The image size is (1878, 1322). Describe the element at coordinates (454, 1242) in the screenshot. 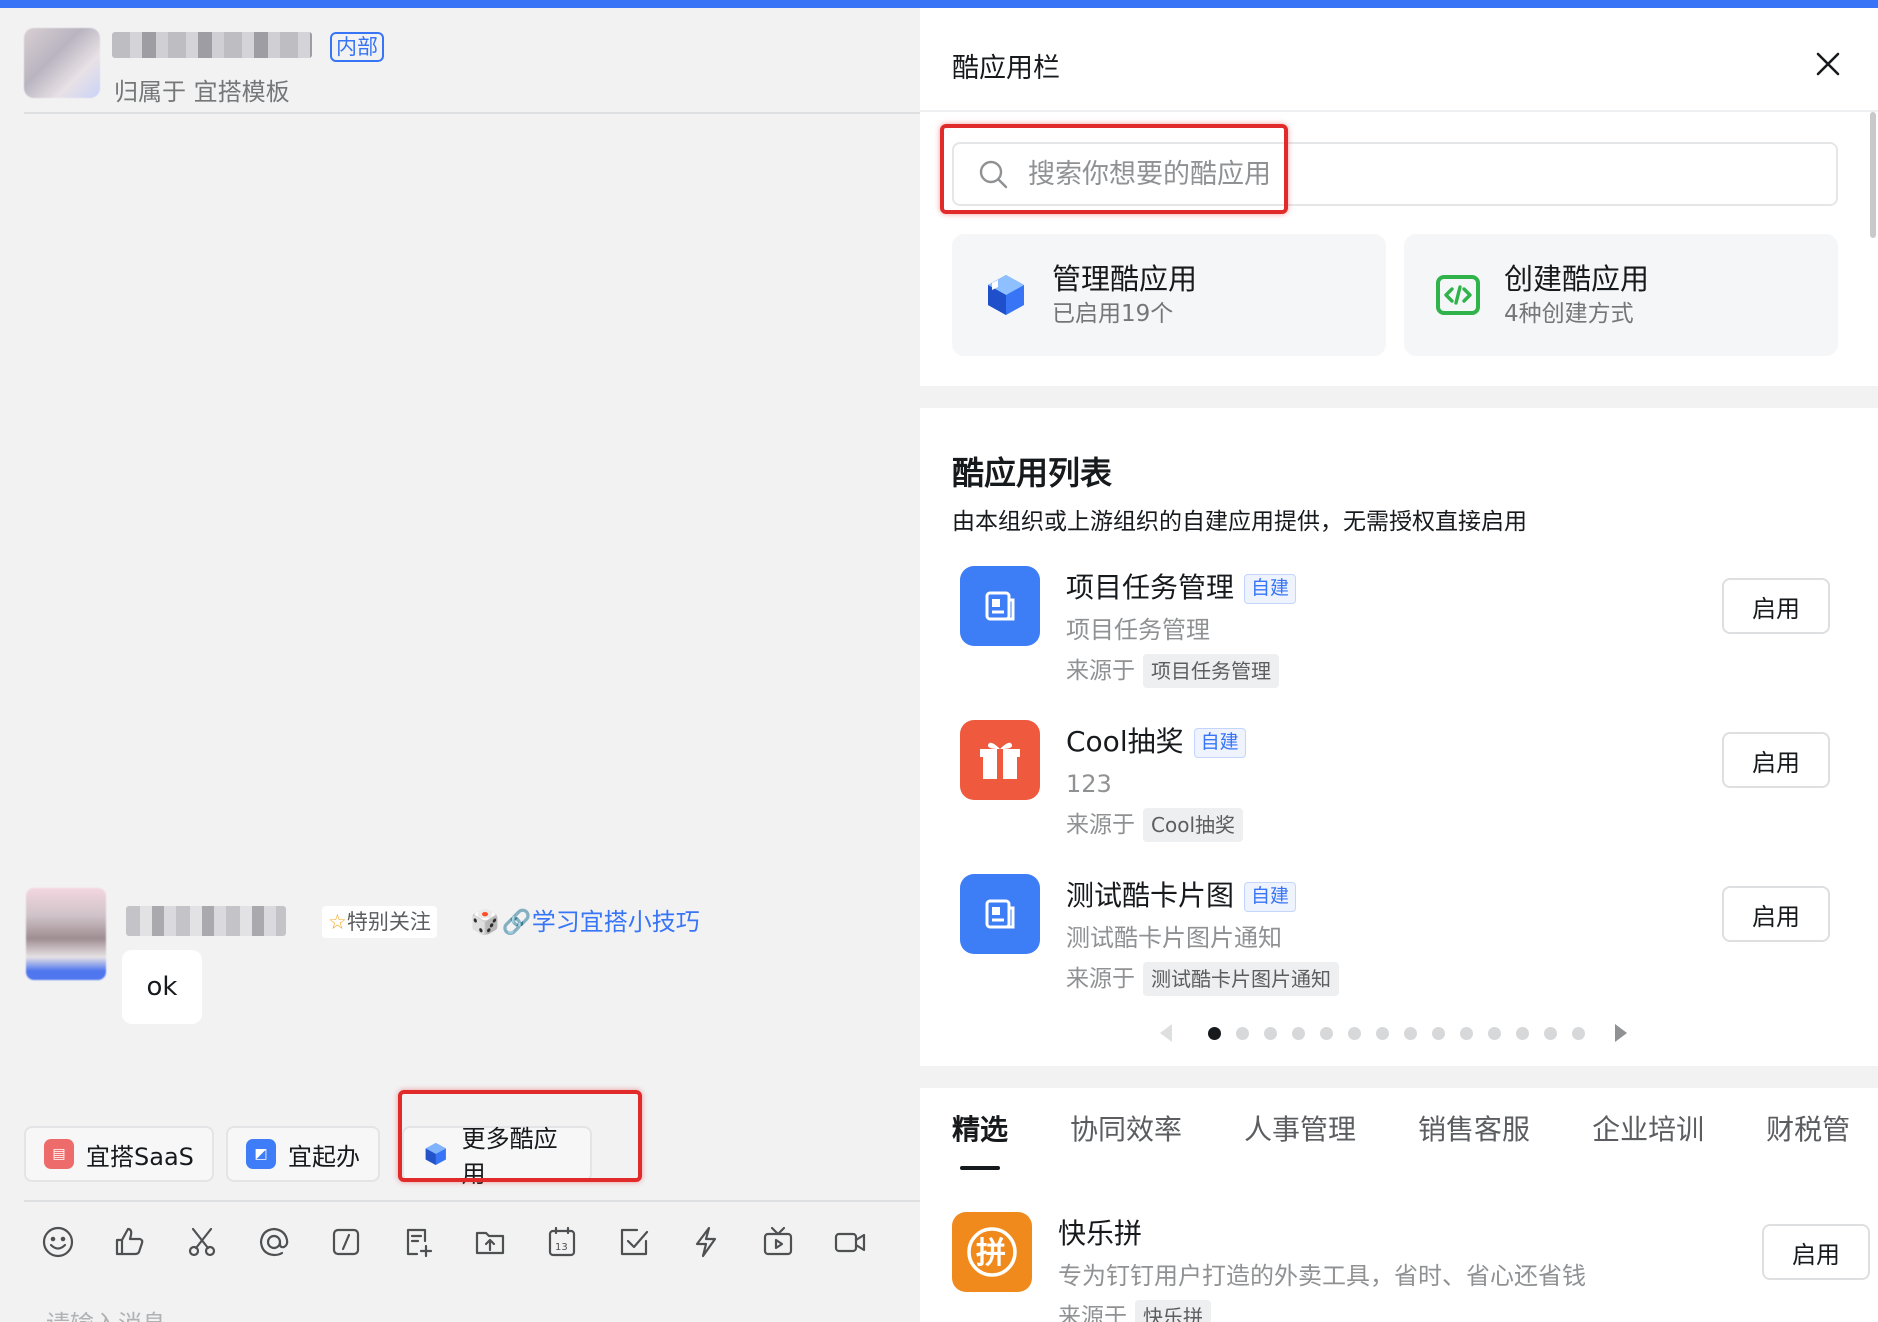

I see `message-toolbar: 13` at that location.